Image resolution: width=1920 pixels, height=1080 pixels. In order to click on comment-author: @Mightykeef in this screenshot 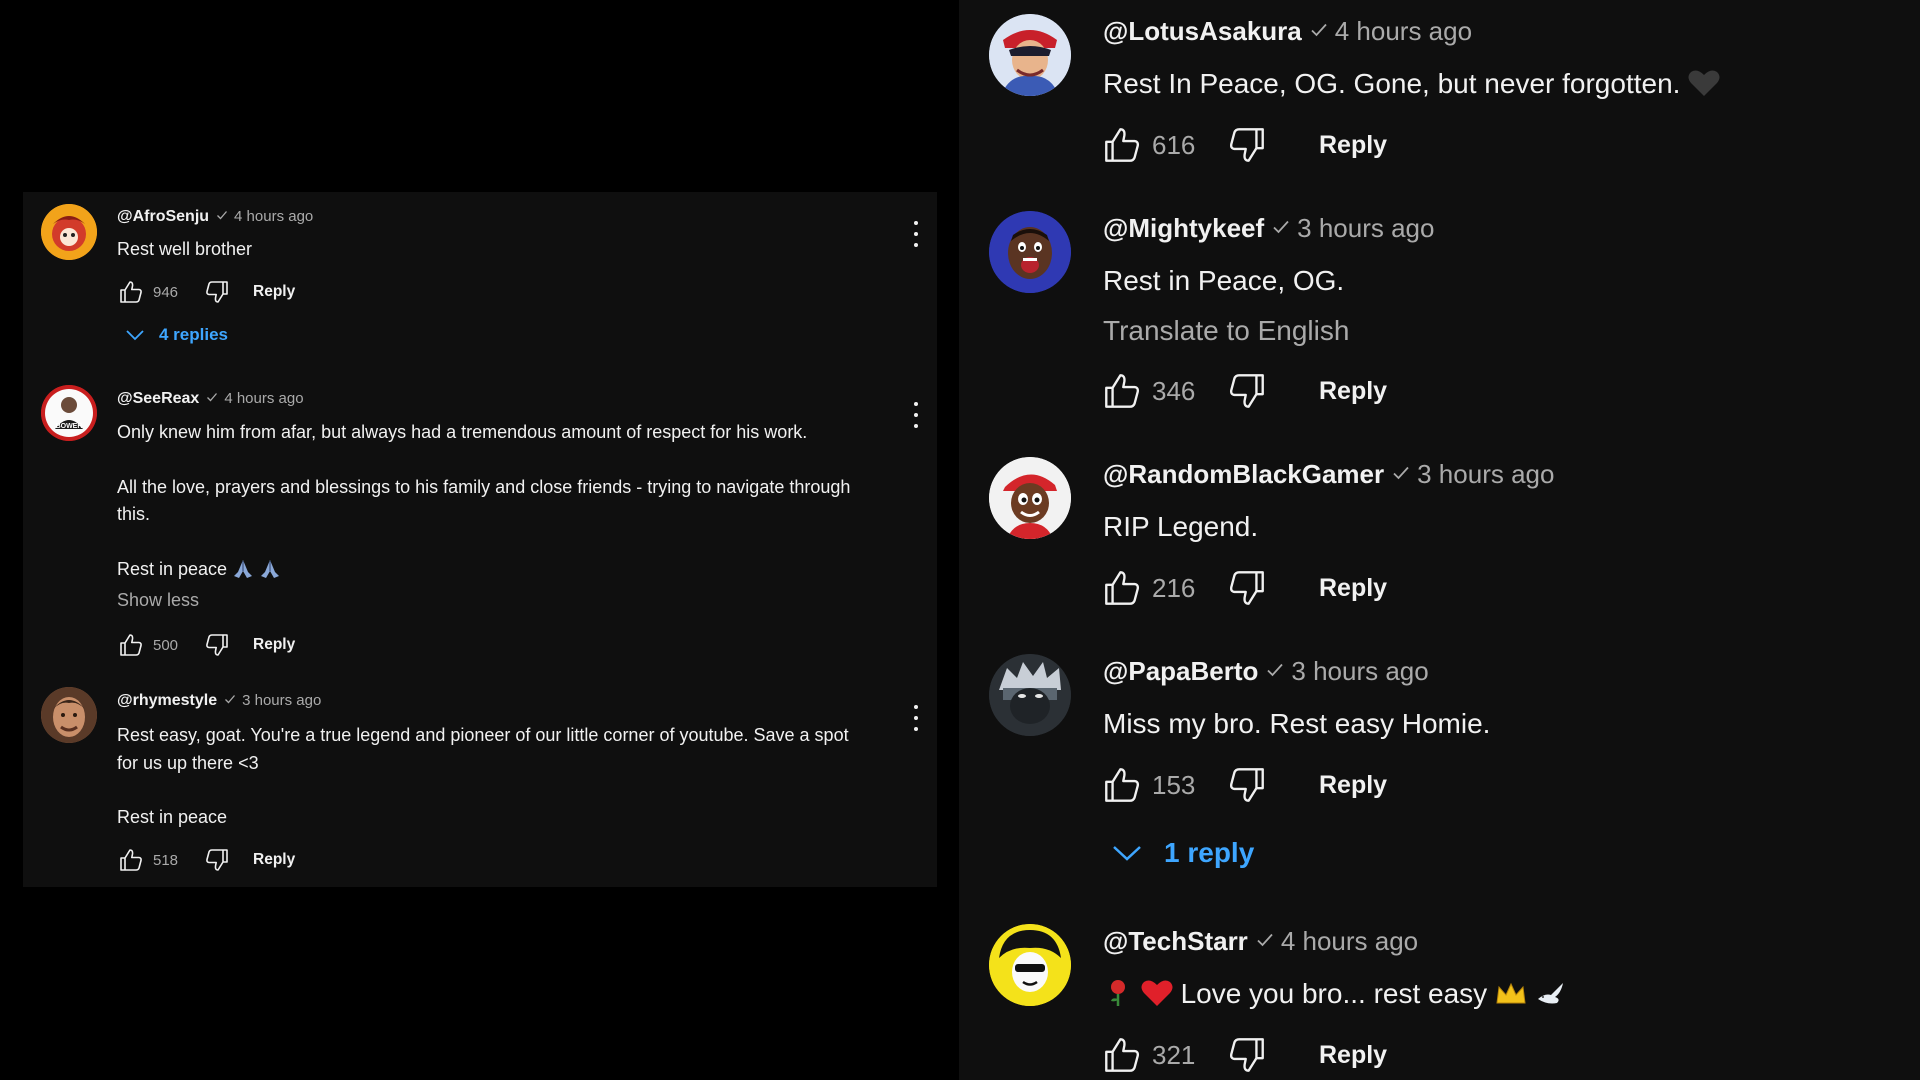, I will do `click(1183, 228)`.